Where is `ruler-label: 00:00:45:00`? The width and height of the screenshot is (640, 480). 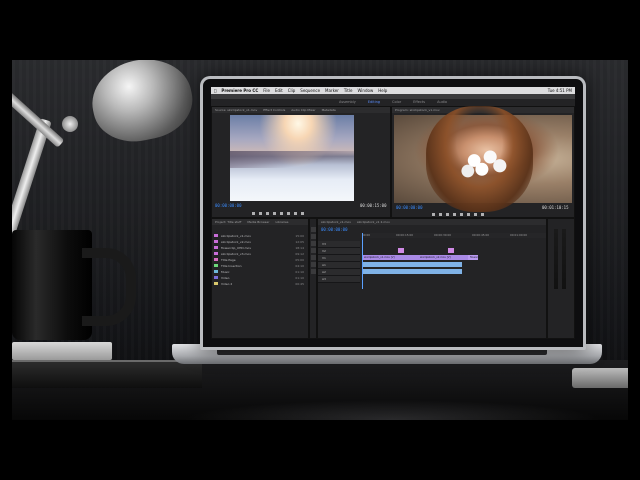 ruler-label: 00:00:45:00 is located at coordinates (481, 235).